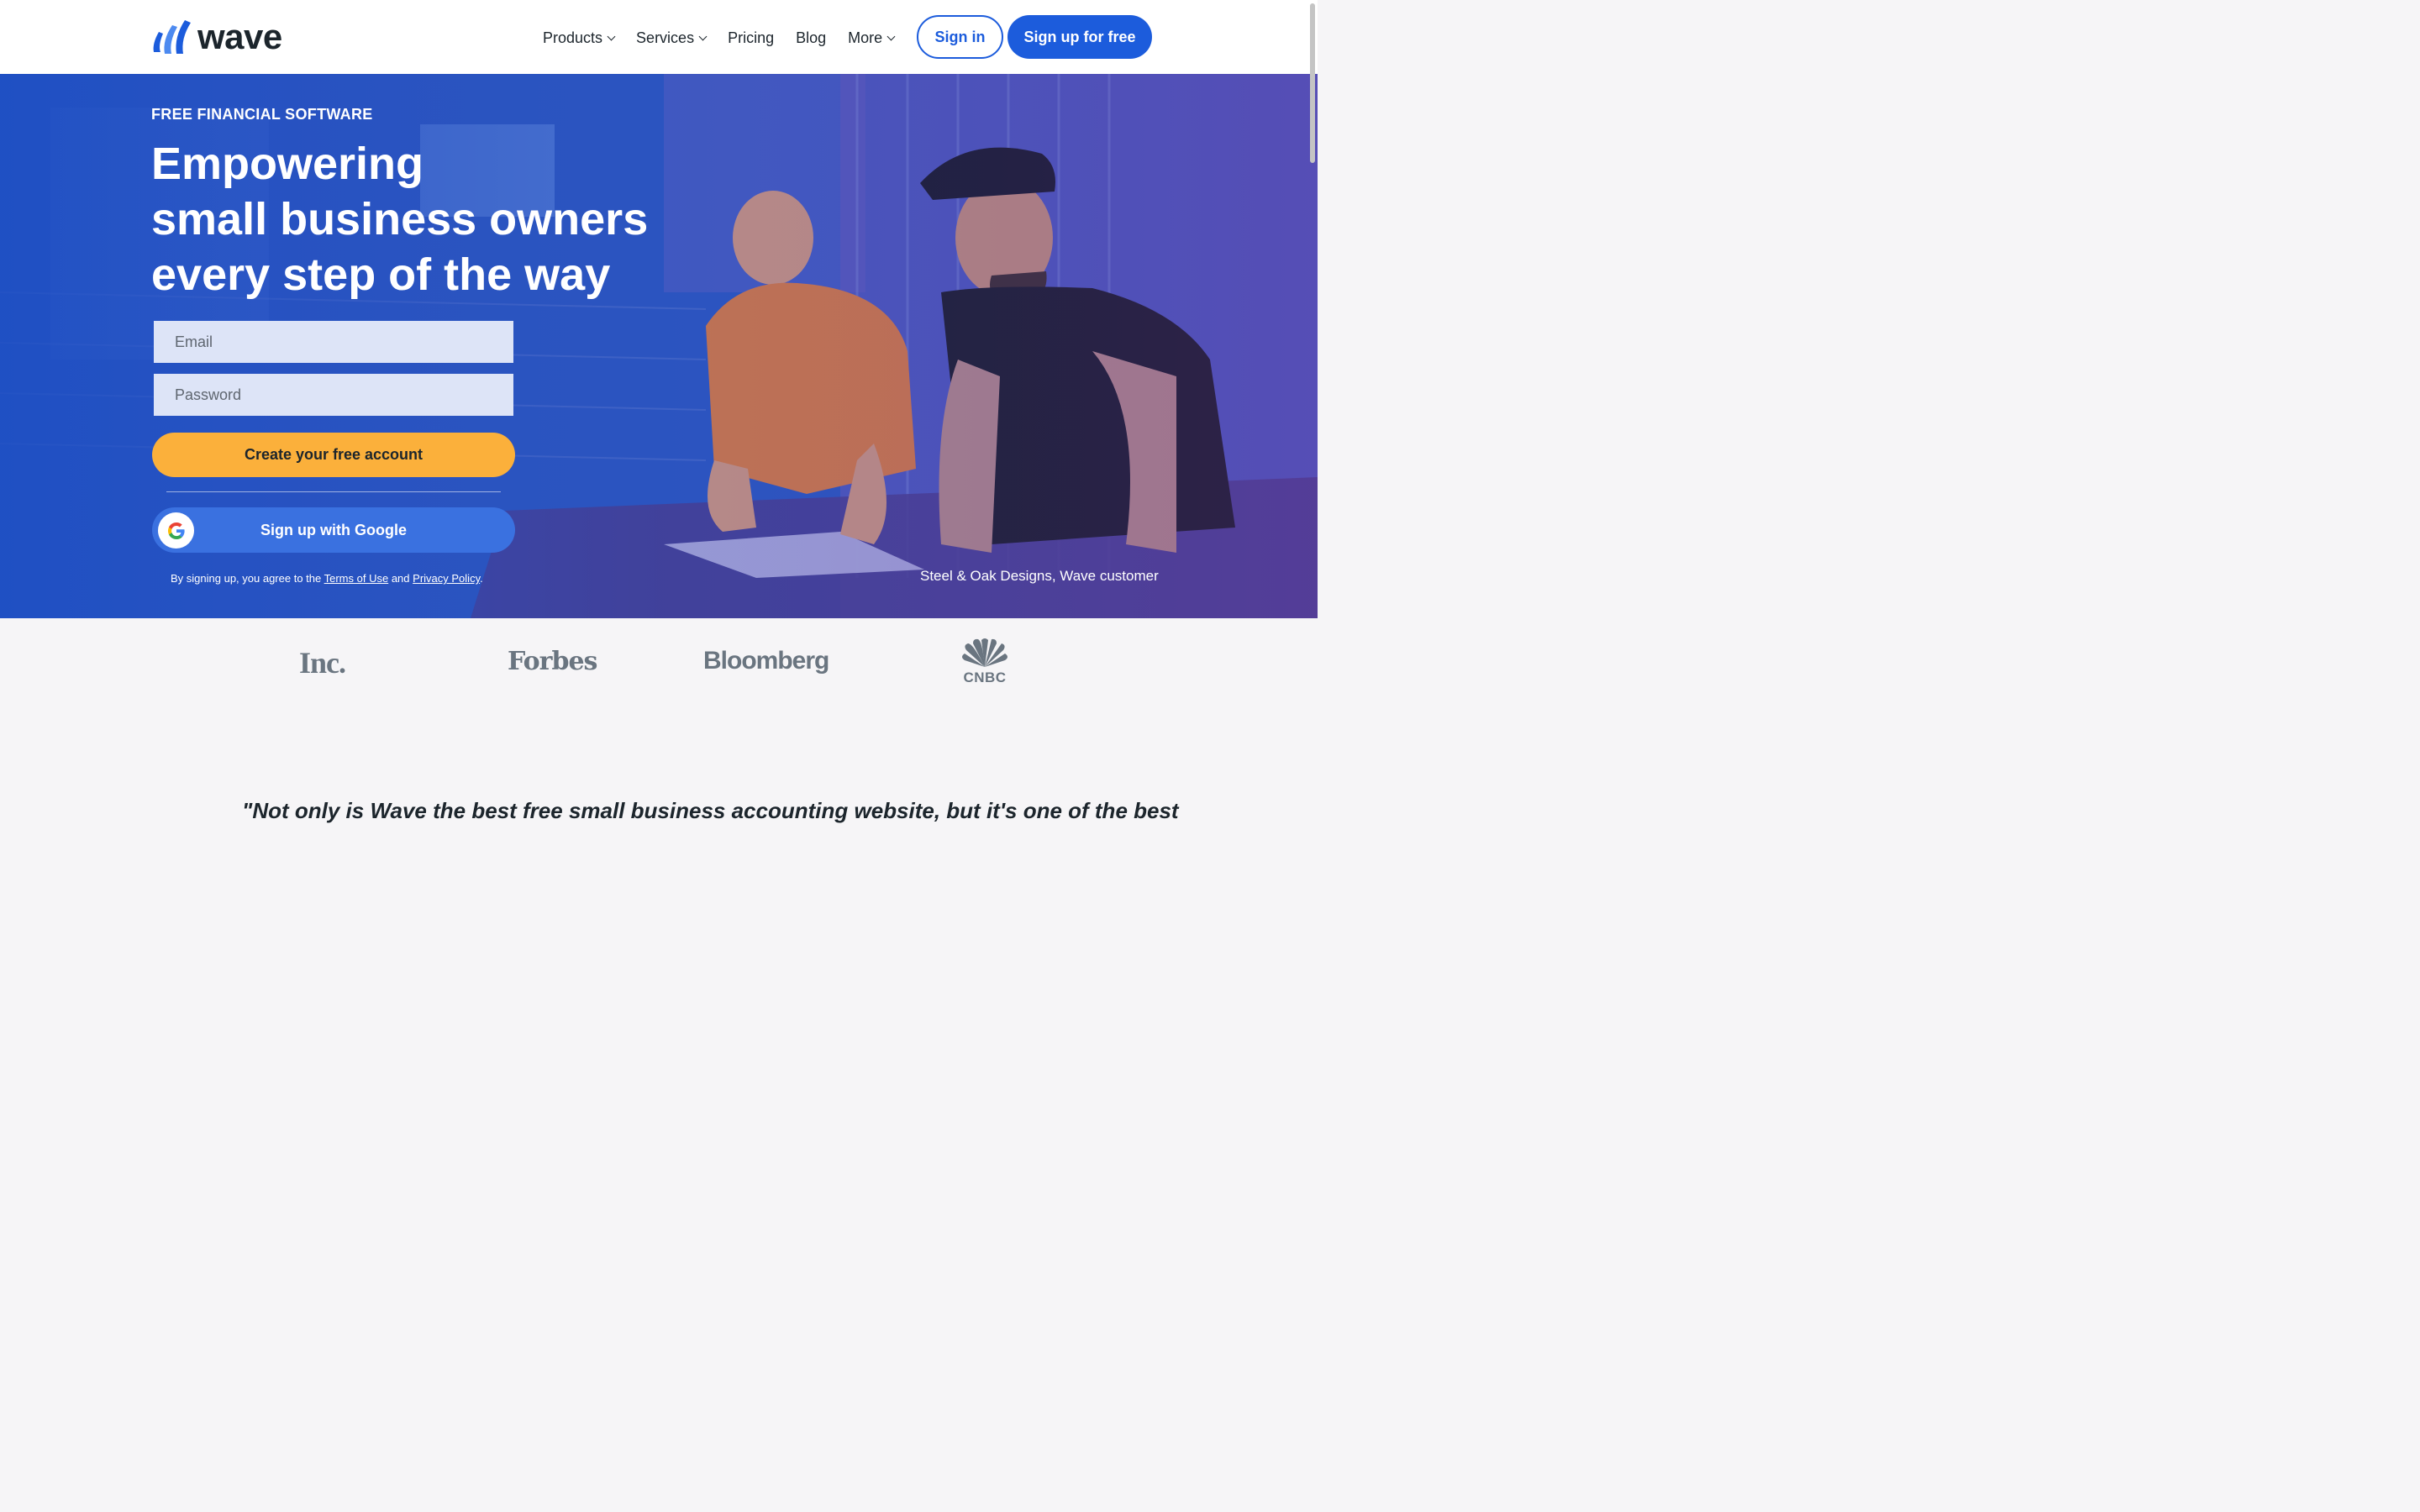 The width and height of the screenshot is (2420, 1512). Describe the element at coordinates (447, 578) in the screenshot. I see `privacy-policy-link: Privacy Policy` at that location.